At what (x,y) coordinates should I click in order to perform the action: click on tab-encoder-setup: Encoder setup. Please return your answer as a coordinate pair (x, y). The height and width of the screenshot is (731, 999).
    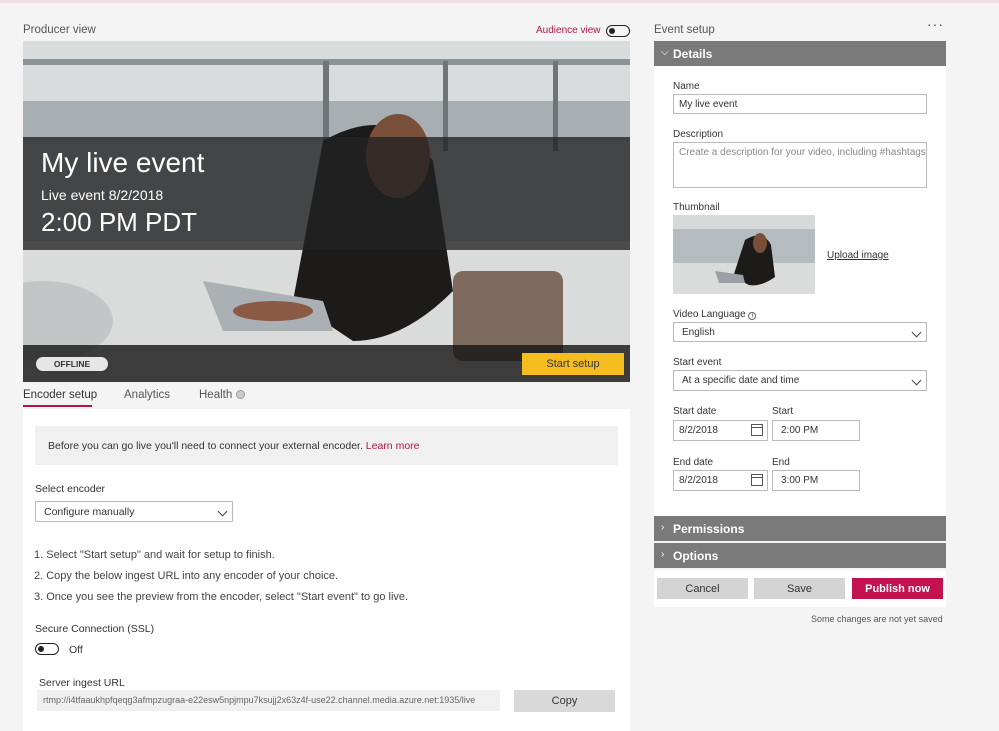
    Looking at the image, I should click on (60, 395).